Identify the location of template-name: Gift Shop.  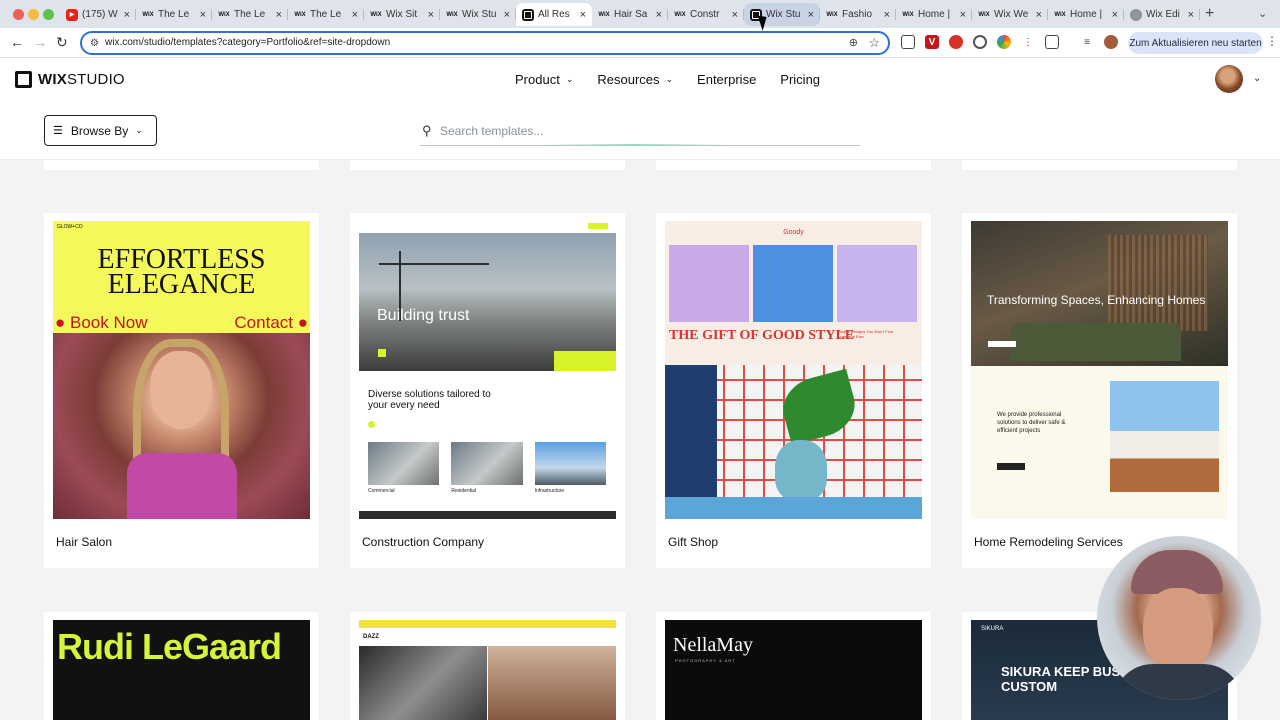
(693, 542).